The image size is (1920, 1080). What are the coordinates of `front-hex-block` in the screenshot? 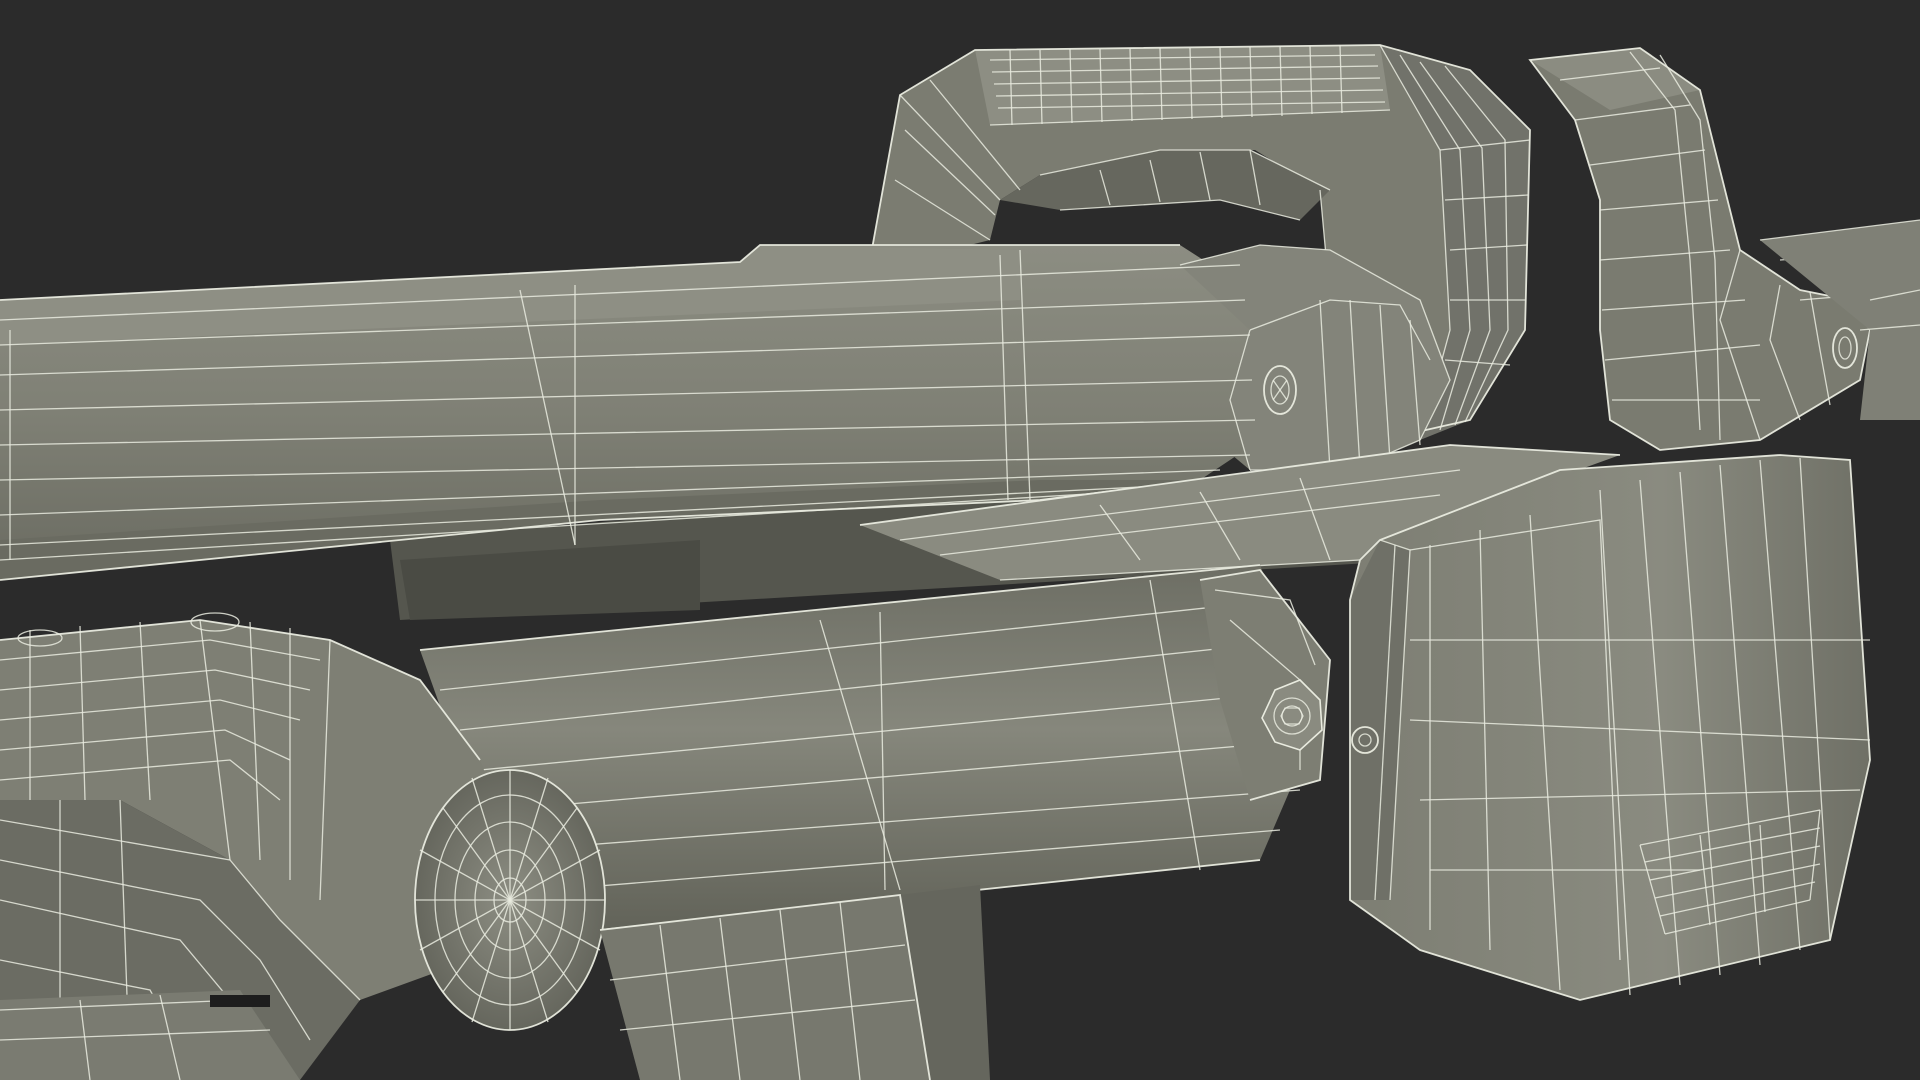 It's located at (1610, 727).